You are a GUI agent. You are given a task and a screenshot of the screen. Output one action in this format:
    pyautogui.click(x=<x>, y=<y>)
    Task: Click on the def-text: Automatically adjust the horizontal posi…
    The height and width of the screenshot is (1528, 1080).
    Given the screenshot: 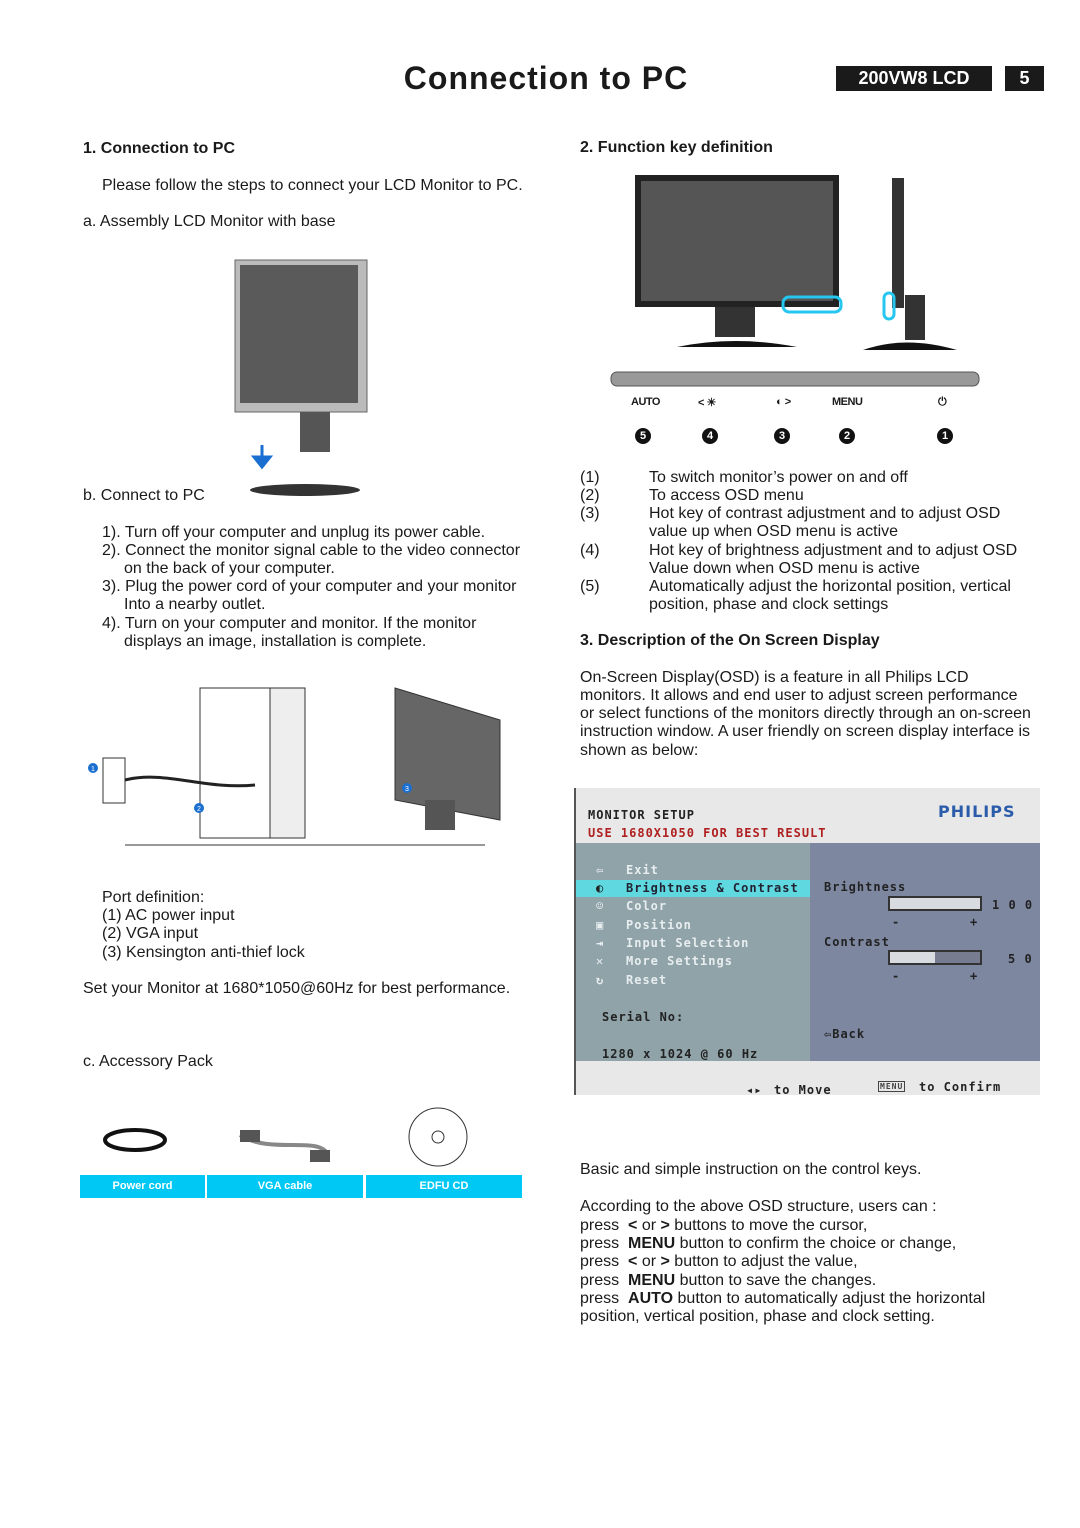 What is the action you would take?
    pyautogui.click(x=830, y=586)
    